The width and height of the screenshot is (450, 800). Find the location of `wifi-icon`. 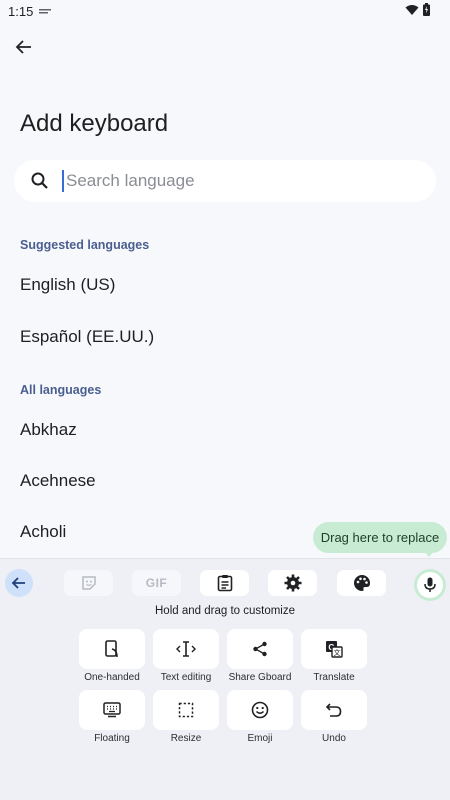

wifi-icon is located at coordinates (412, 11).